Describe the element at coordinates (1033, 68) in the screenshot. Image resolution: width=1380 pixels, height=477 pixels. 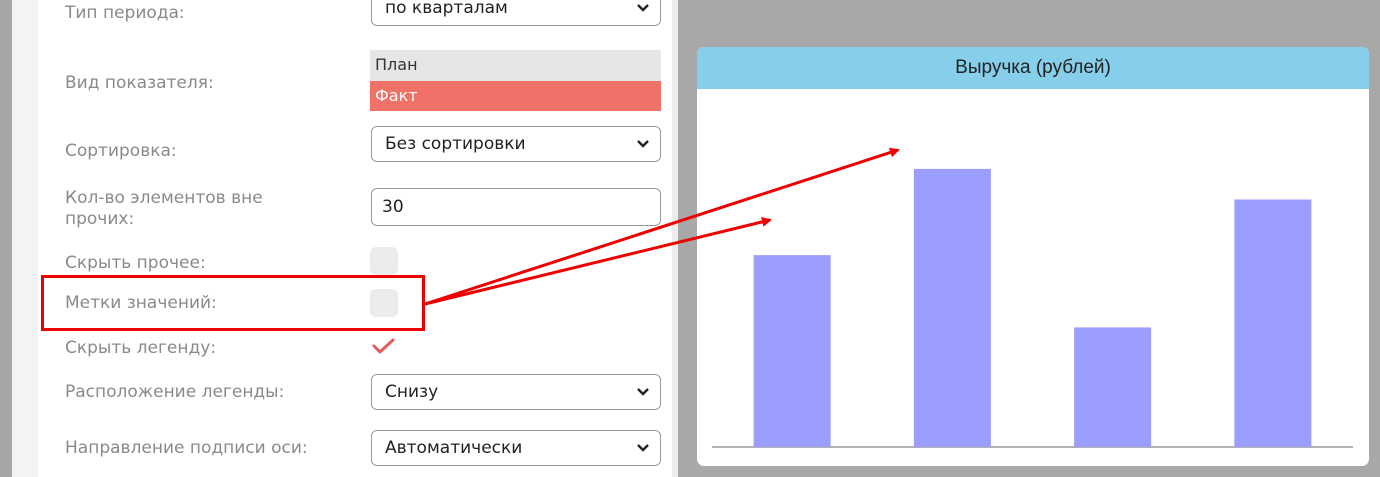
I see `chart-title: Выручка (рублей)` at that location.